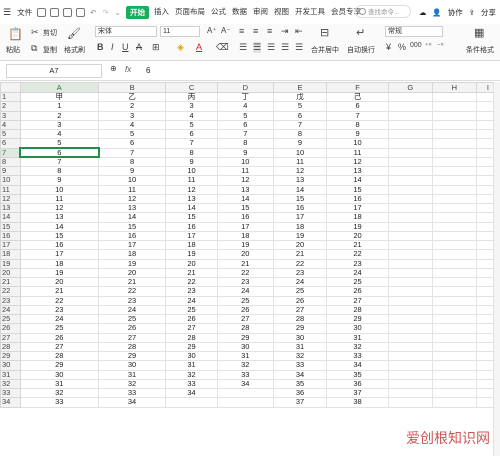 The width and height of the screenshot is (500, 456). What do you see at coordinates (454, 254) in the screenshot?
I see `cell-H18` at bounding box center [454, 254].